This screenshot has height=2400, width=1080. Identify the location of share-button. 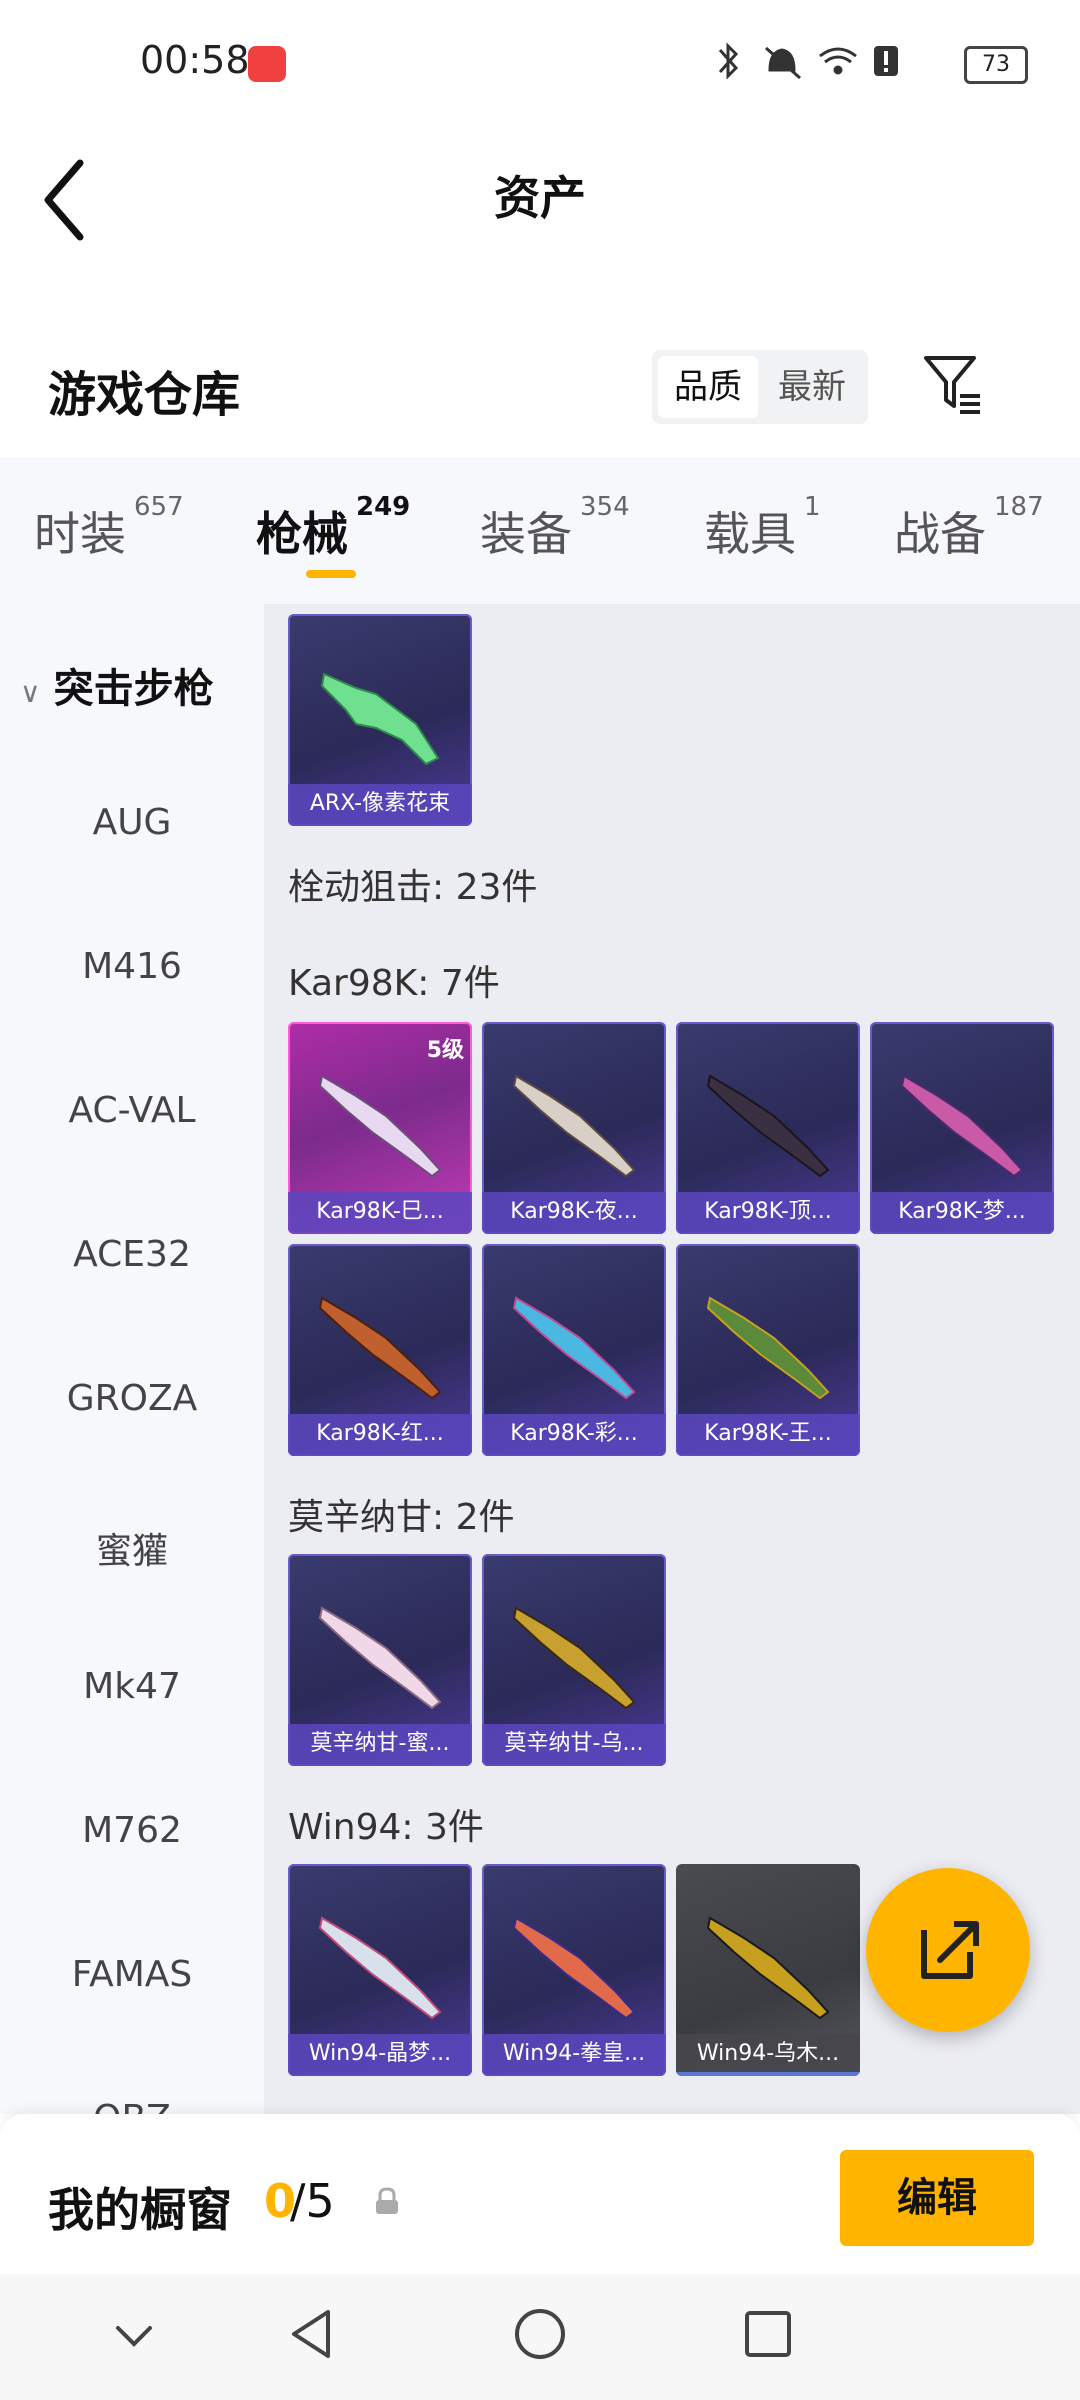
(948, 1950).